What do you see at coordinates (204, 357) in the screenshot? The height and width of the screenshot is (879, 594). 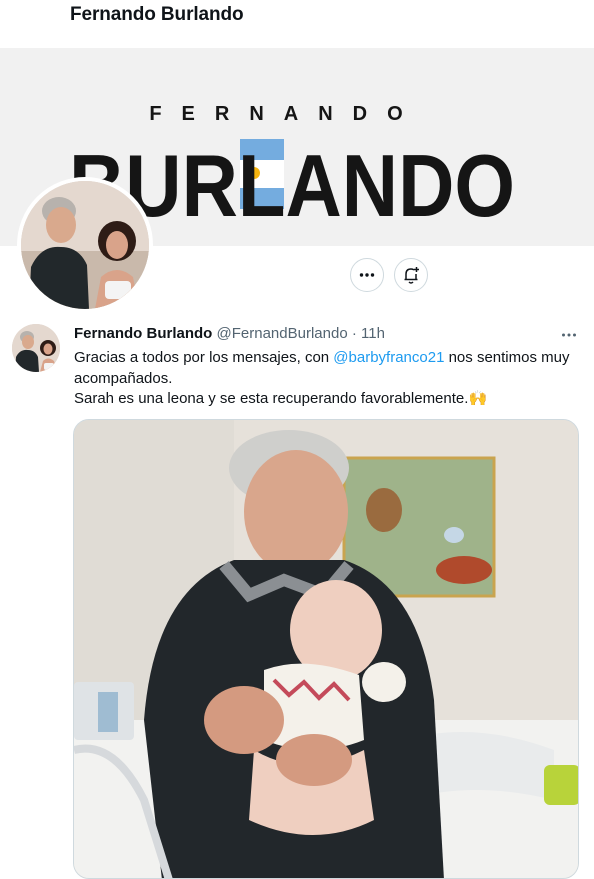 I see `tweet-text-part1: Gracias a todos por los mensajes, con` at bounding box center [204, 357].